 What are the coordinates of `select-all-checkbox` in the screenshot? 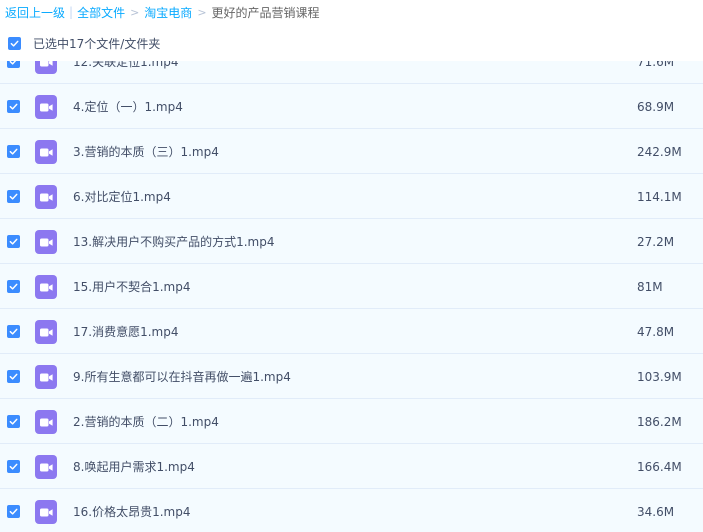 It's located at (14, 43).